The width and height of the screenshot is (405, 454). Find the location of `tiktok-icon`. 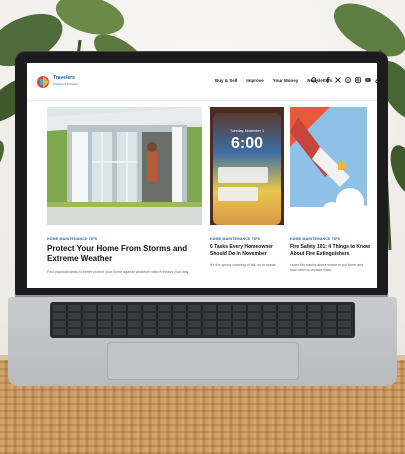

tiktok-icon is located at coordinates (376, 80).